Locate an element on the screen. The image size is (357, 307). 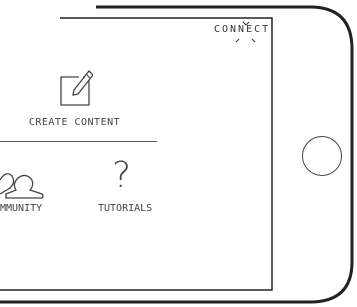
tutorials-label: TUTORIALS is located at coordinates (125, 208).